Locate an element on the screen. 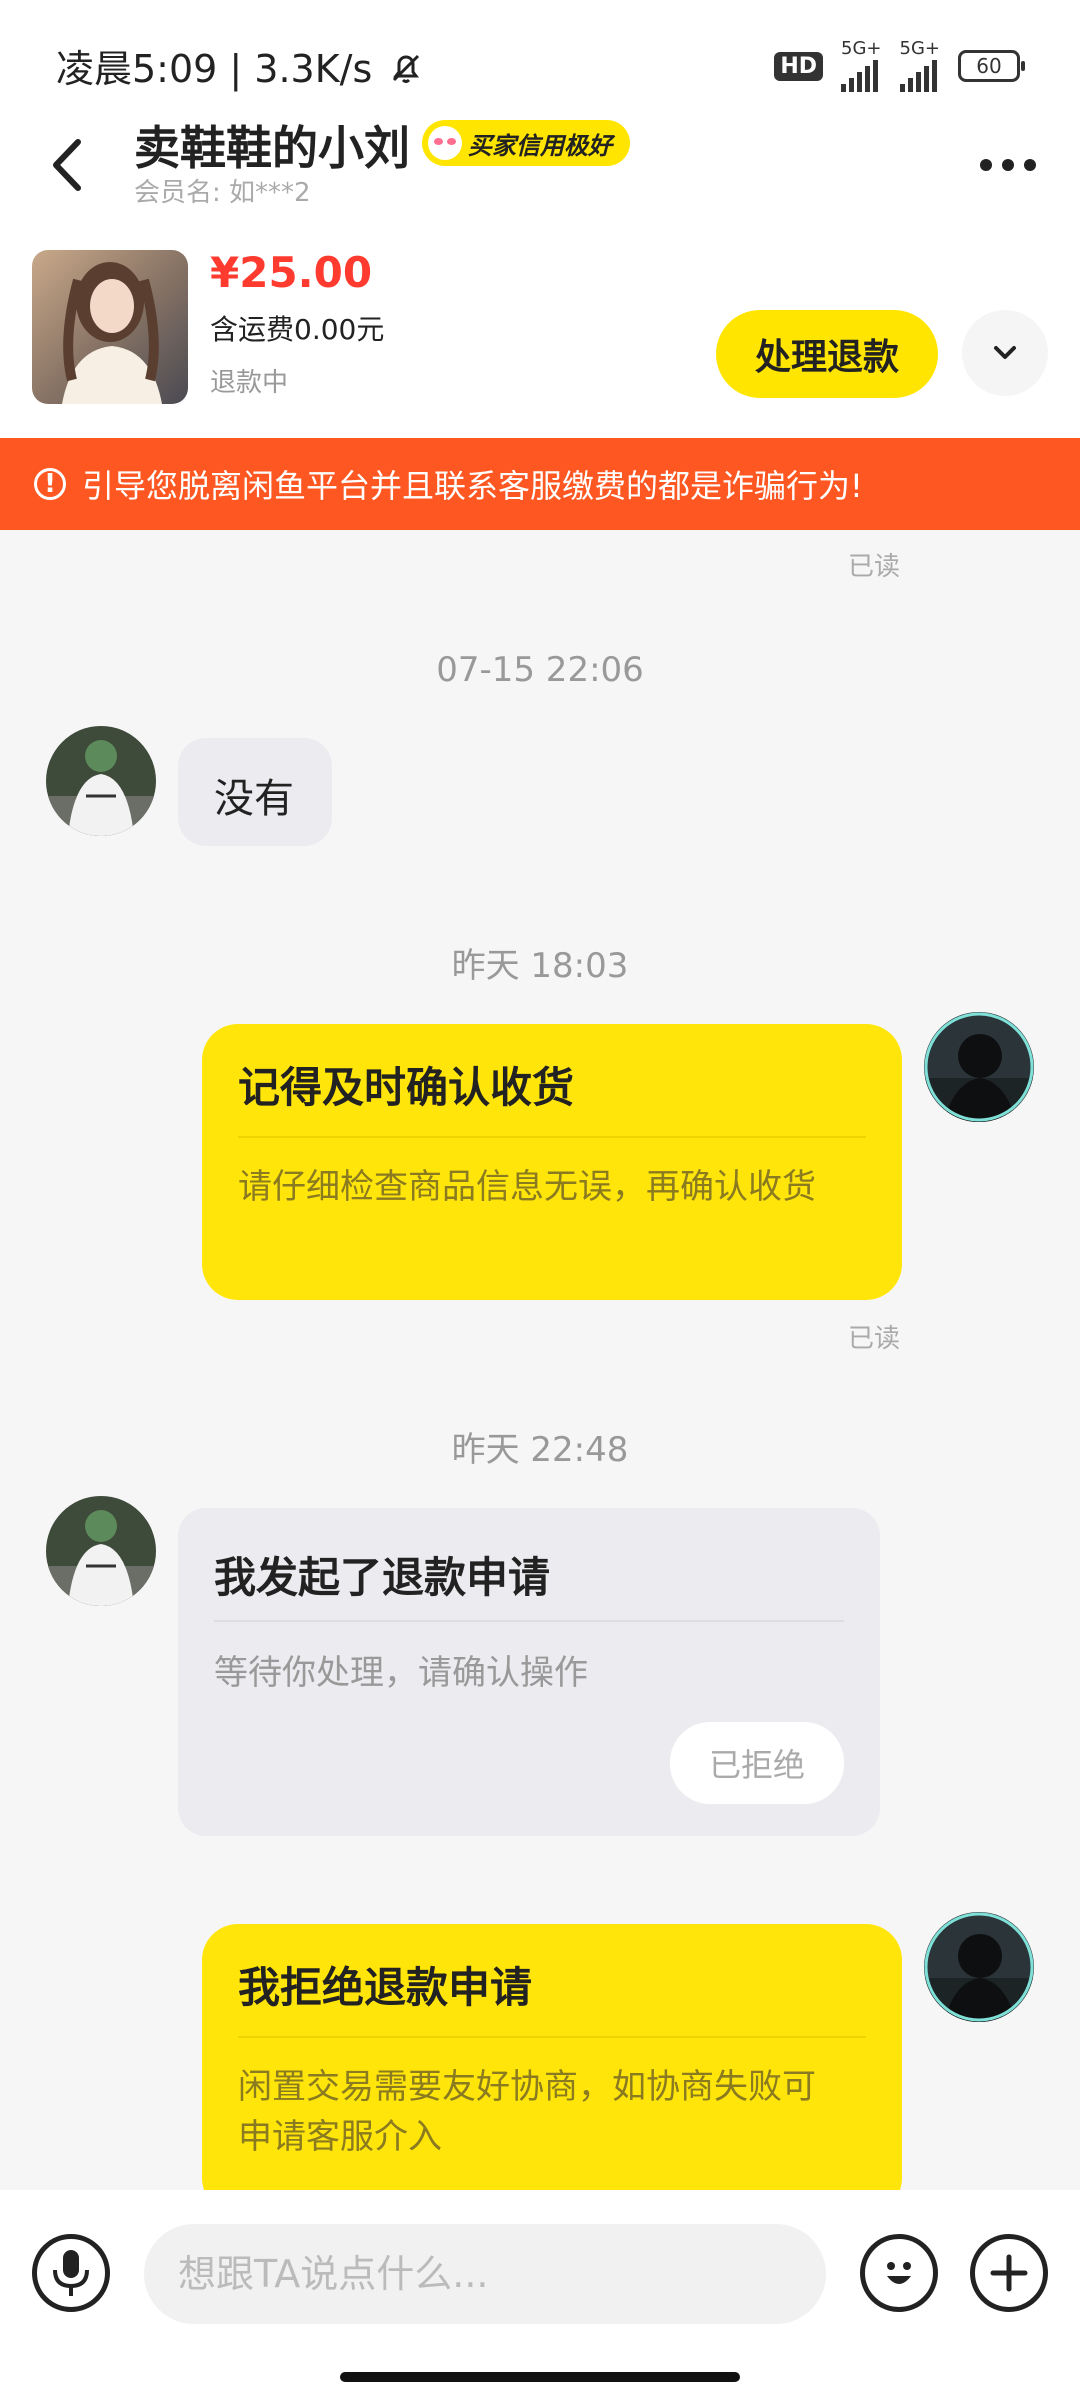 The height and width of the screenshot is (2400, 1080). signal-1: 5G+ is located at coordinates (861, 65).